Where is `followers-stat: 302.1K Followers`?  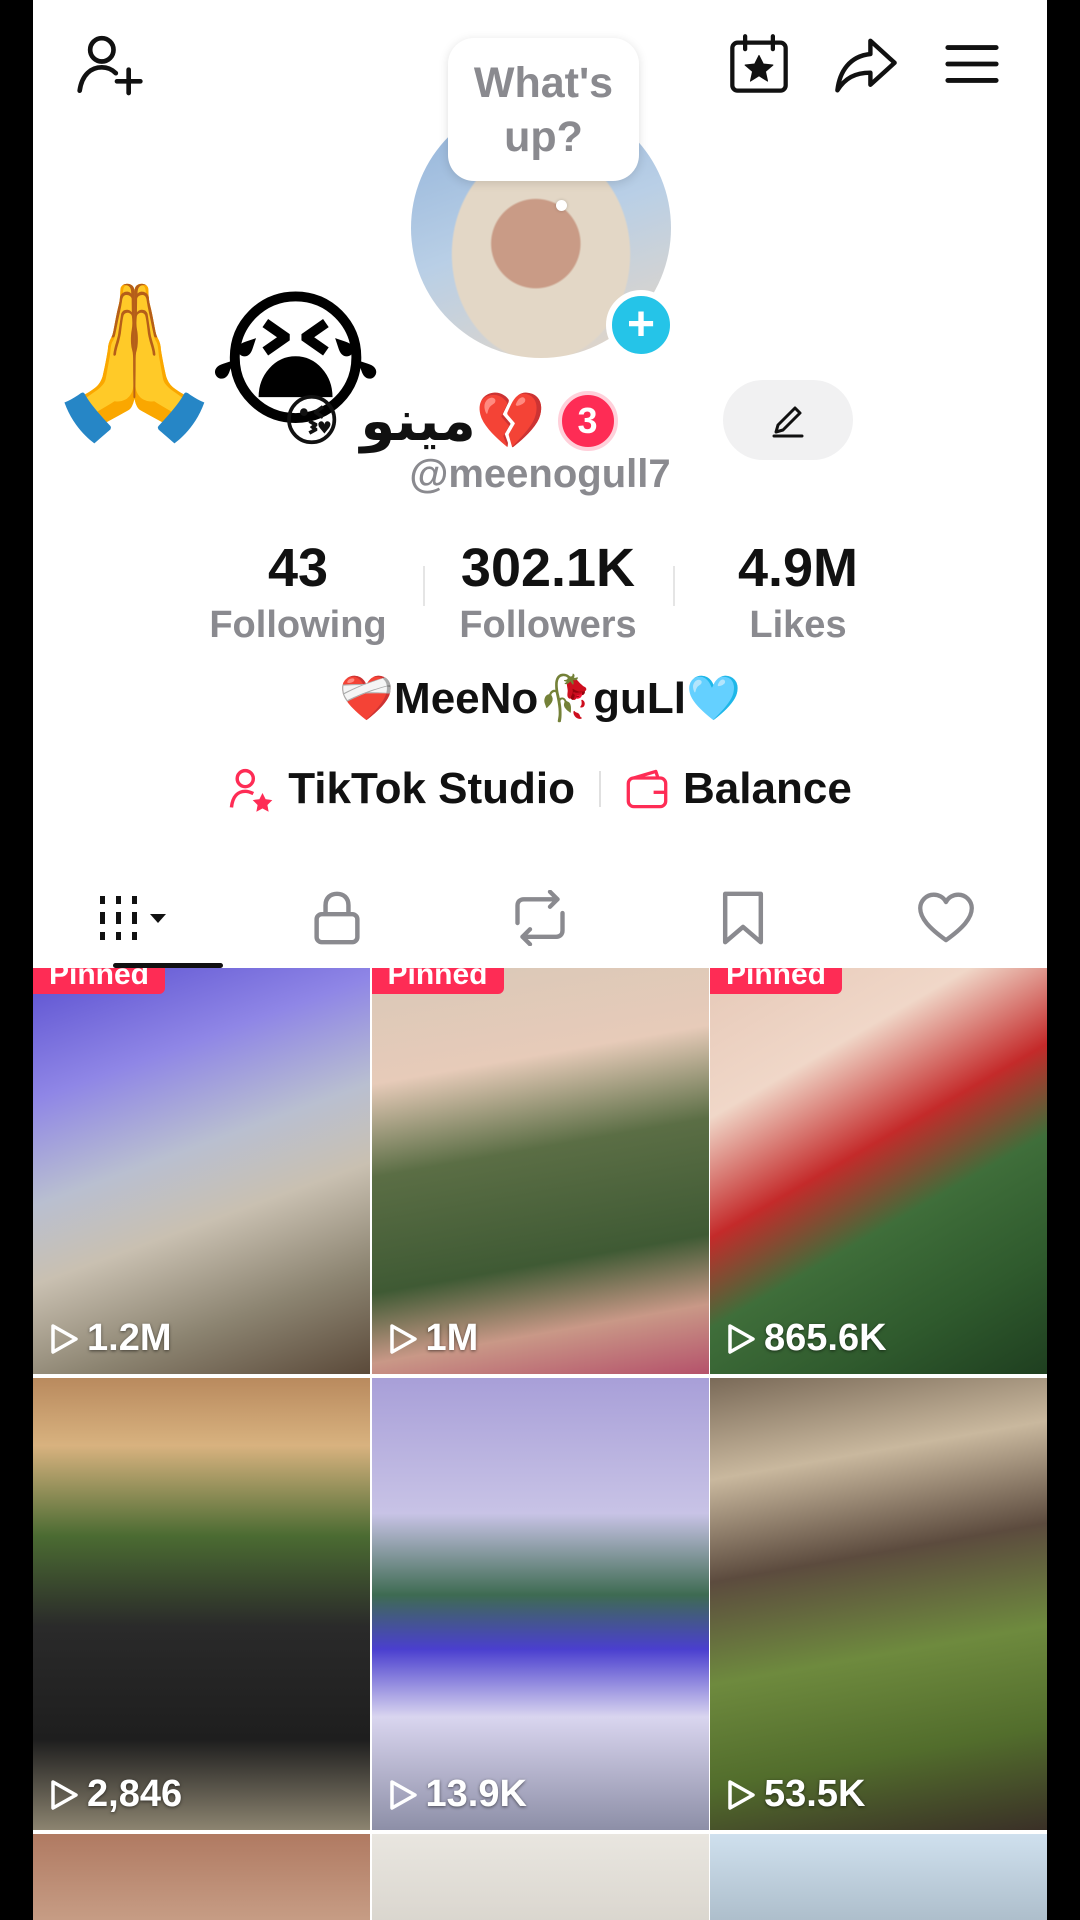
followers-stat: 302.1K Followers is located at coordinates (548, 593).